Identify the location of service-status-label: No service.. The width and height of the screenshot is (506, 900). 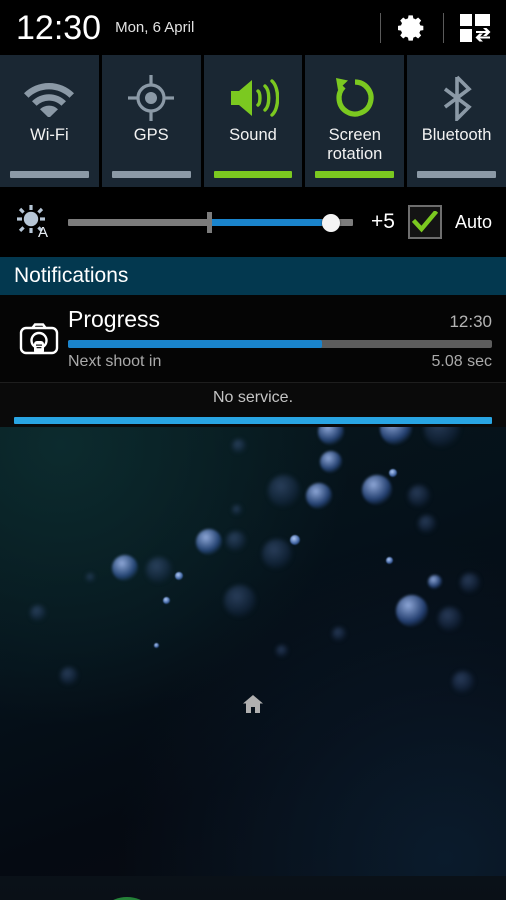
(253, 397).